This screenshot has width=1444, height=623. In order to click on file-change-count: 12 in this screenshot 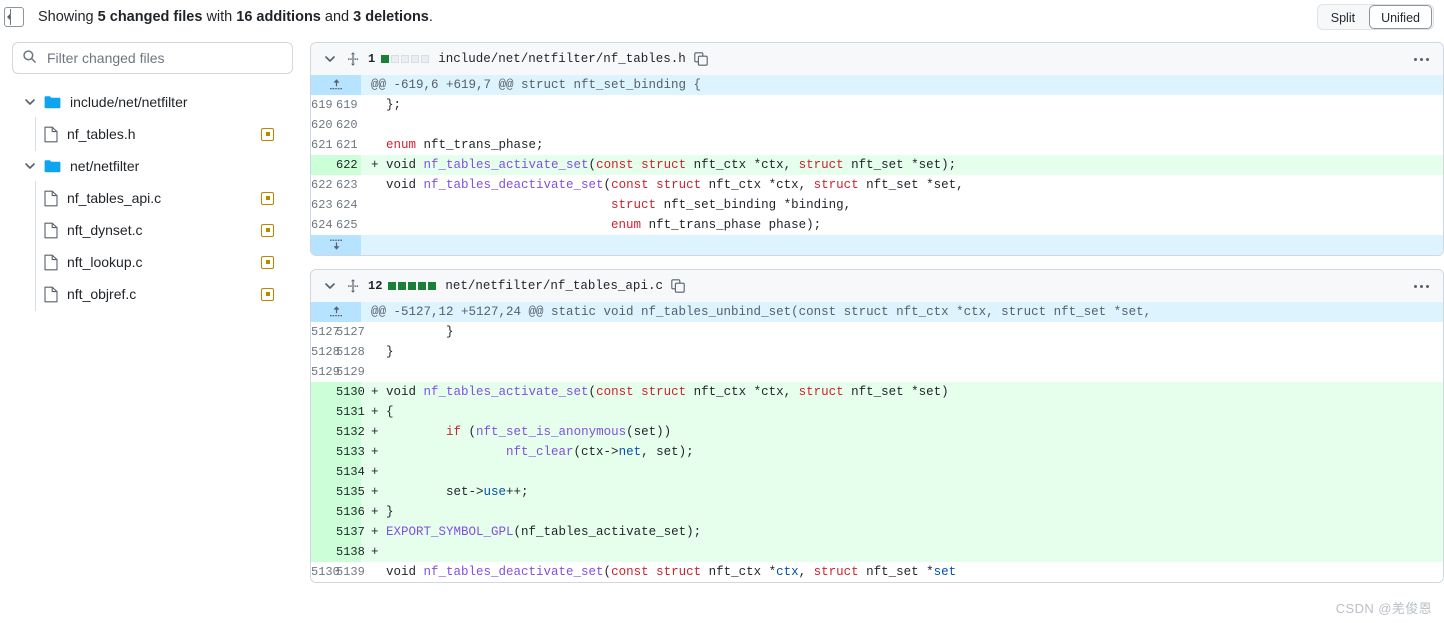, I will do `click(375, 286)`.